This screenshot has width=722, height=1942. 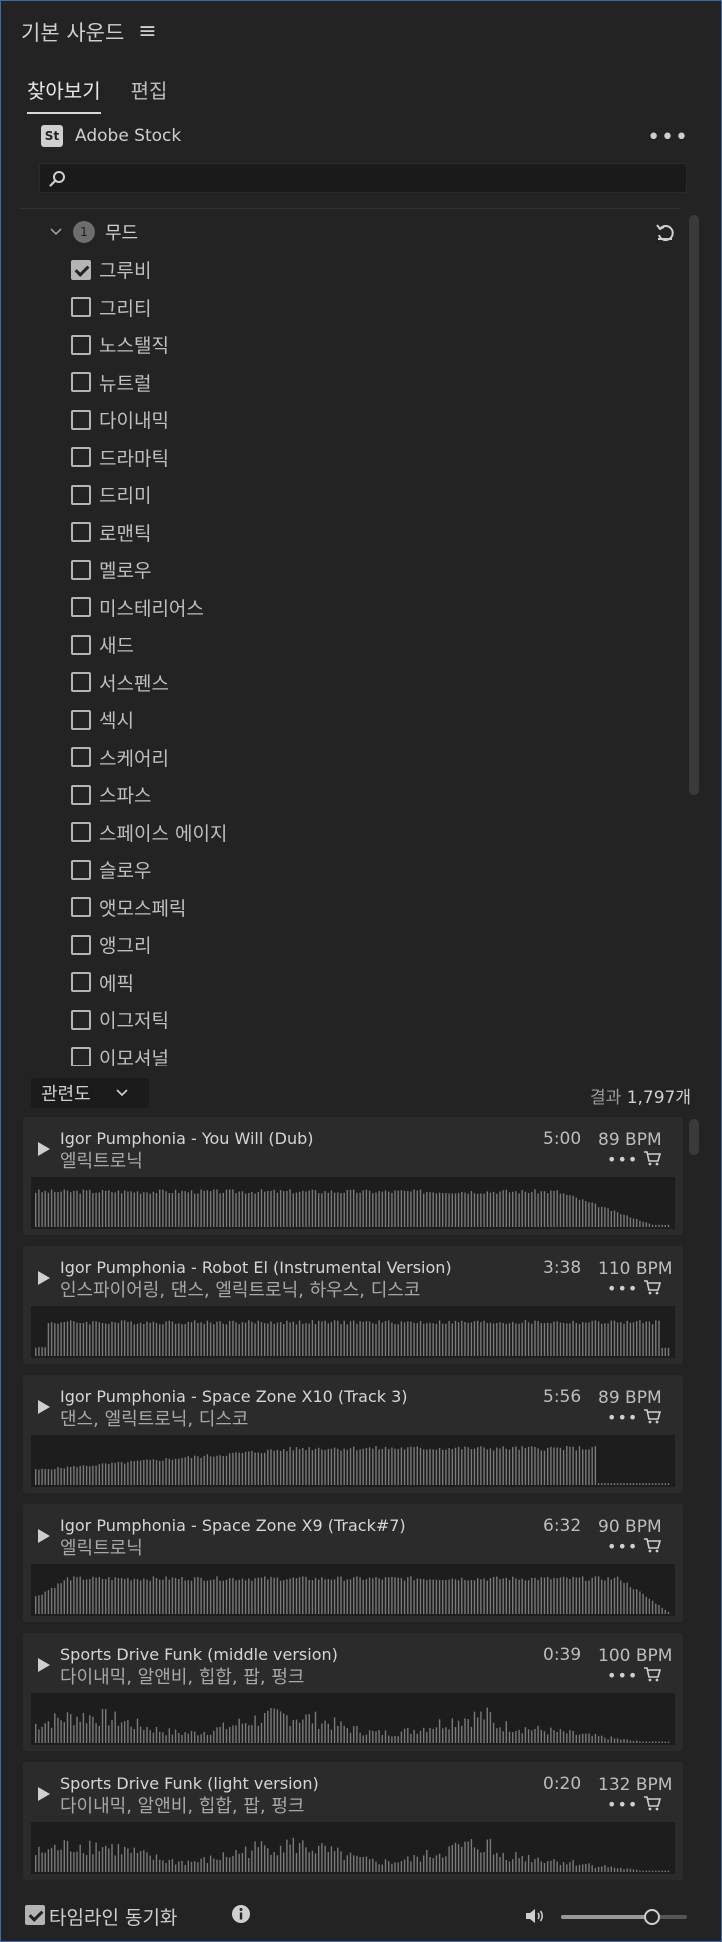 What do you see at coordinates (182, 1677) in the screenshot?
I see `track-genre: 다이내믹, 알앤비, 힙합, 팝, 펑크` at bounding box center [182, 1677].